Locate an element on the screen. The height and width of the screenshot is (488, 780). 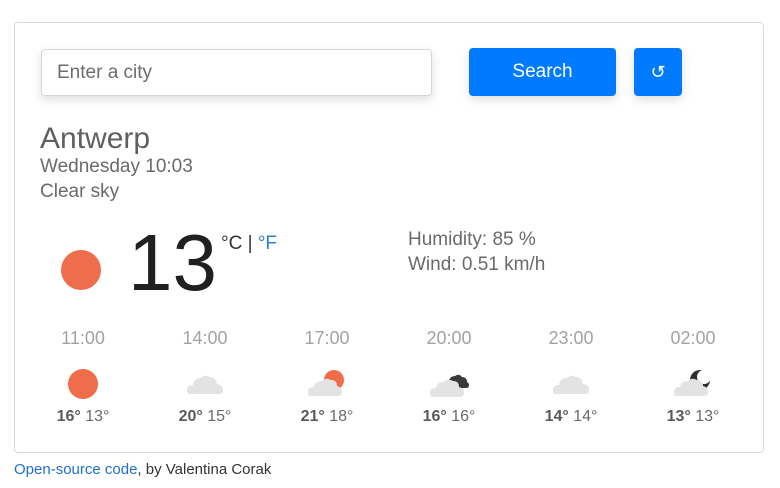
forecast-item: 14:00 20° 15° is located at coordinates (205, 377).